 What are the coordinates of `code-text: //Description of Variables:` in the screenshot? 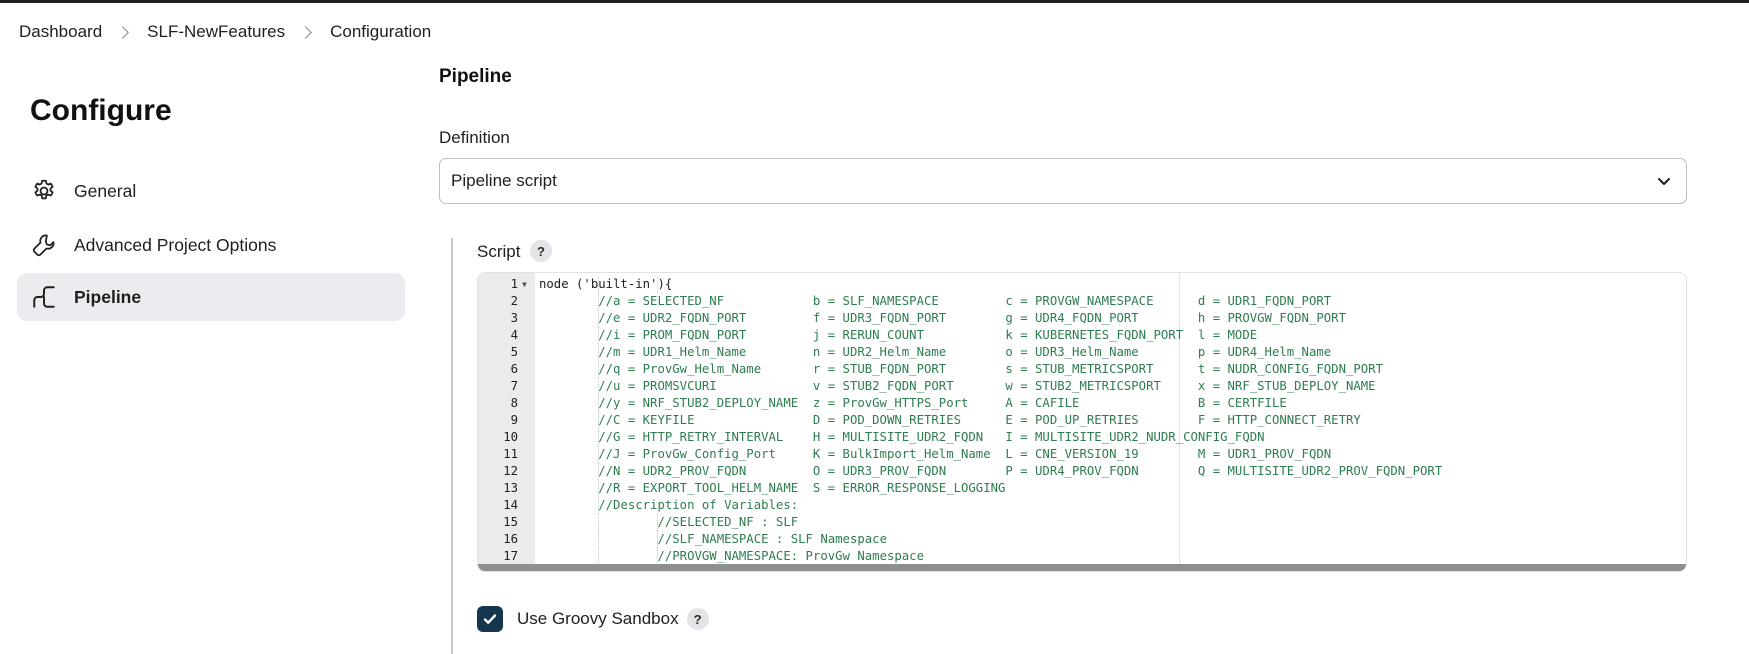 It's located at (668, 505).